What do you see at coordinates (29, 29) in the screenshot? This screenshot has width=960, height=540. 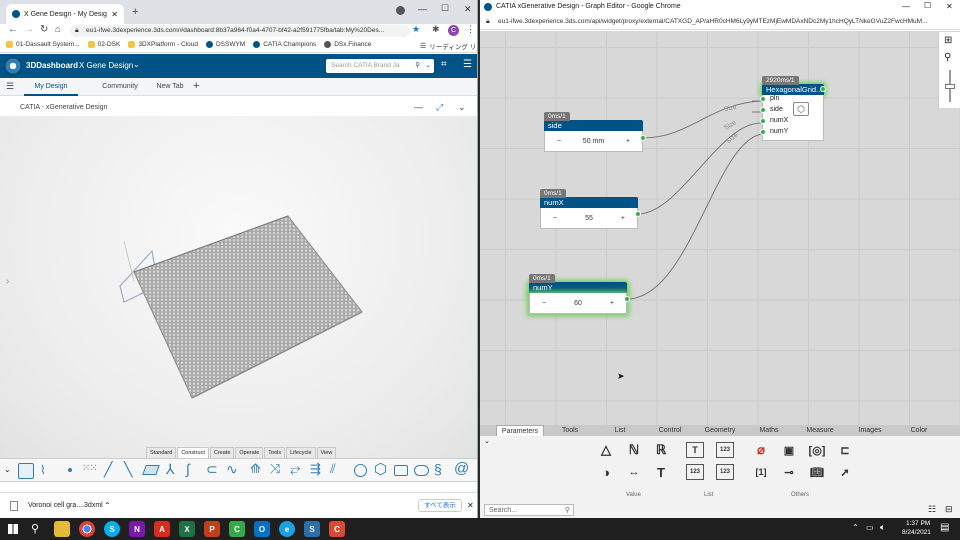 I see `forward-arrow-icon: →` at bounding box center [29, 29].